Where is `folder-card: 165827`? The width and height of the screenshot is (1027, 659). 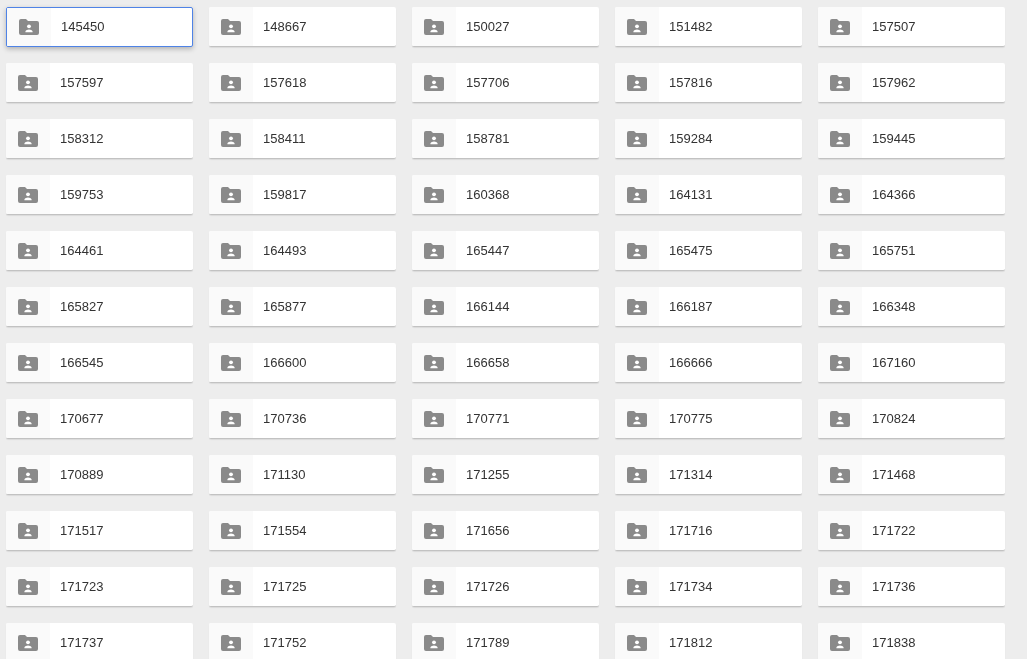 folder-card: 165827 is located at coordinates (99, 307).